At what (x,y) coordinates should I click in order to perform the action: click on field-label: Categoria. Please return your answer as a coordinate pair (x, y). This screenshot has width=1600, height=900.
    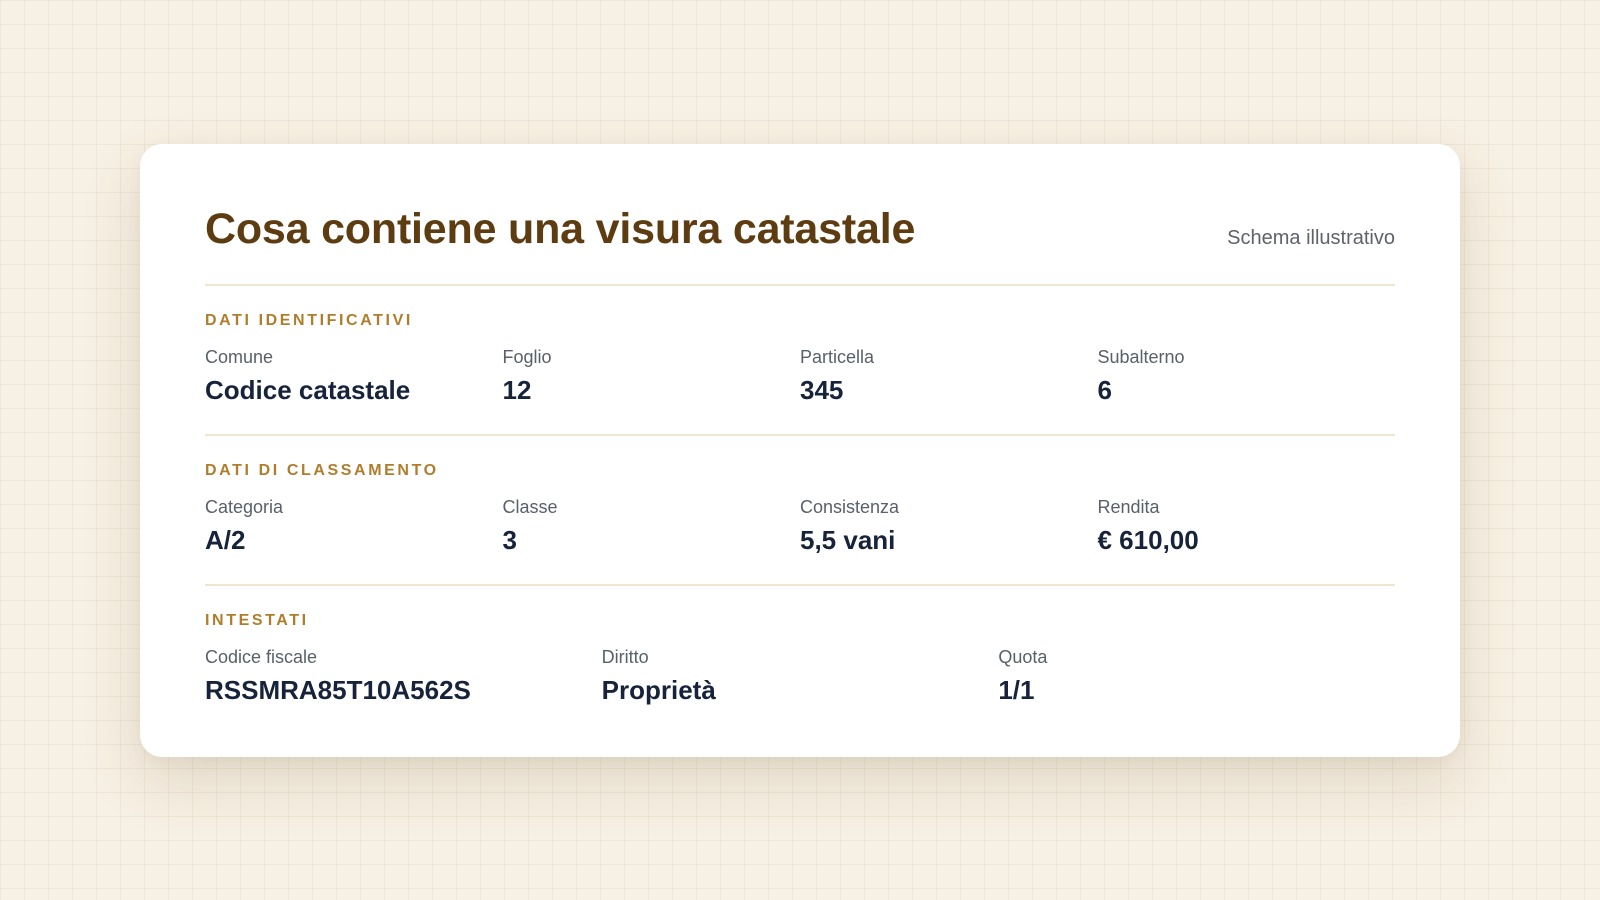
    Looking at the image, I should click on (244, 507).